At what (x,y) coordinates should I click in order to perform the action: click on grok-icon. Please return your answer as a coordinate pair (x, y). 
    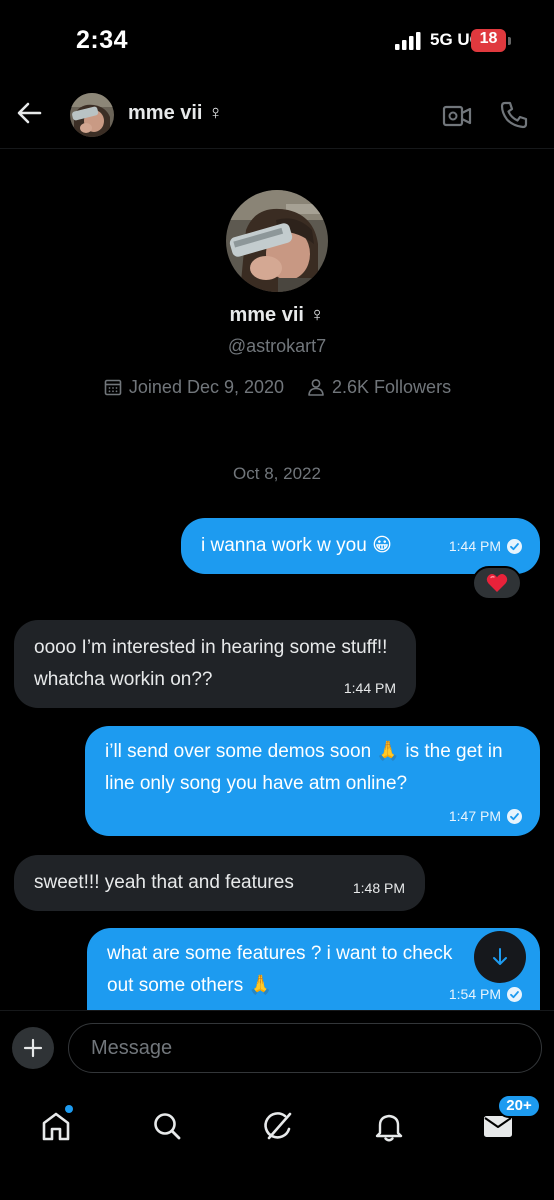
    Looking at the image, I should click on (278, 1126).